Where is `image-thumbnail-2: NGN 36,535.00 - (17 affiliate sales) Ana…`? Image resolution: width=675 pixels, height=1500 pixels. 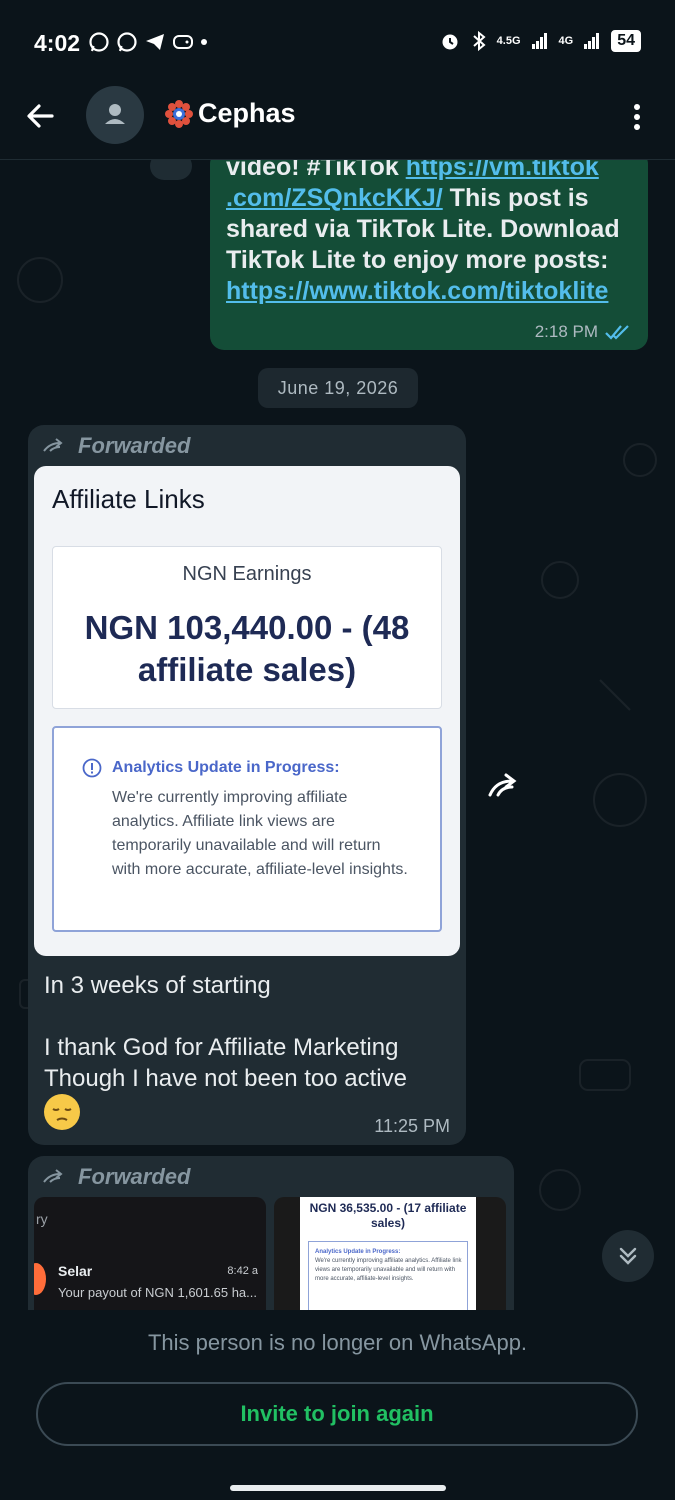
image-thumbnail-2: NGN 36,535.00 - (17 affiliate sales) Ana… is located at coordinates (390, 1253).